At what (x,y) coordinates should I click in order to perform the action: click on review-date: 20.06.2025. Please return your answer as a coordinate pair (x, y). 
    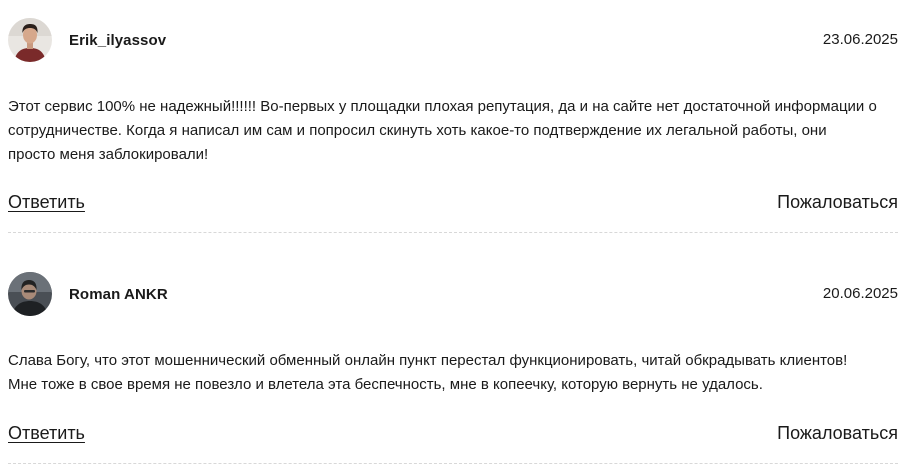
    Looking at the image, I should click on (860, 293).